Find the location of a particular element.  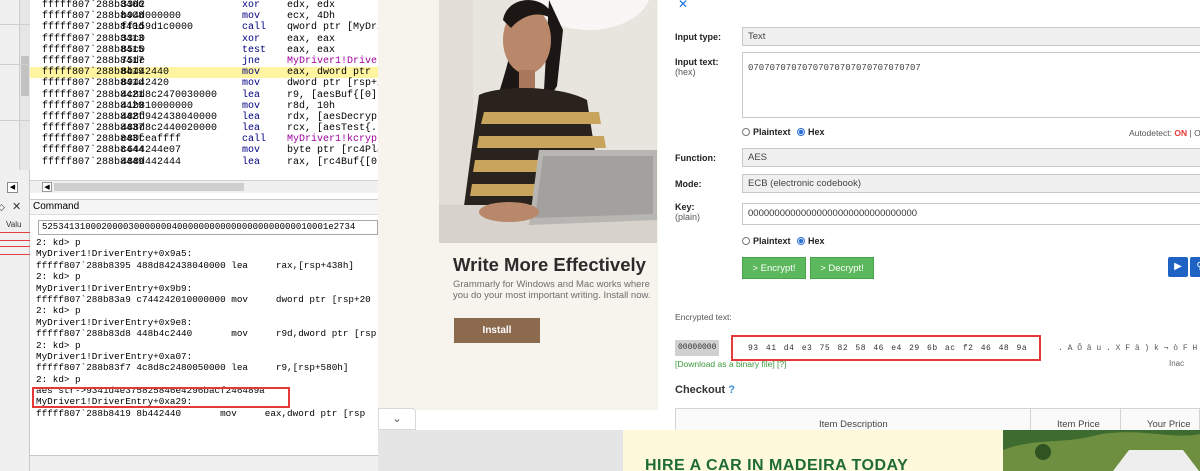

close-icon: ✕ is located at coordinates (16, 207).